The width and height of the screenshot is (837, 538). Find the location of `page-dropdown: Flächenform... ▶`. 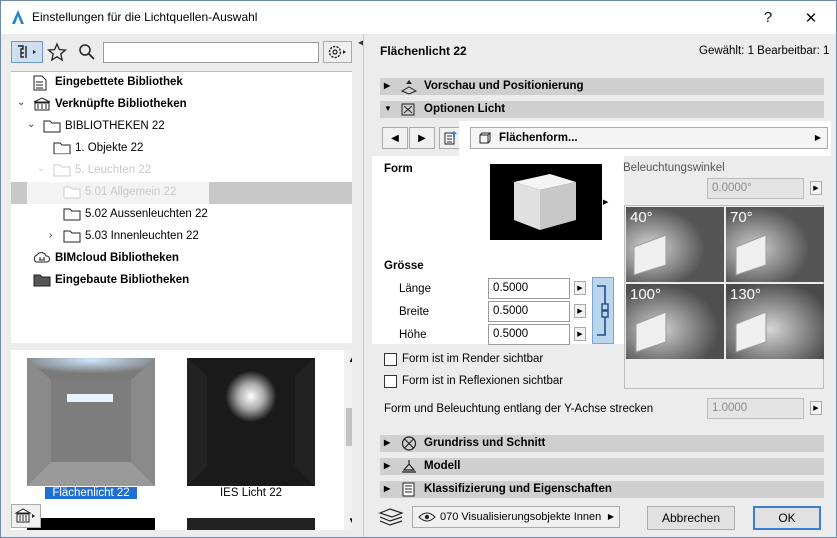

page-dropdown: Flächenform... ▶ is located at coordinates (649, 138).